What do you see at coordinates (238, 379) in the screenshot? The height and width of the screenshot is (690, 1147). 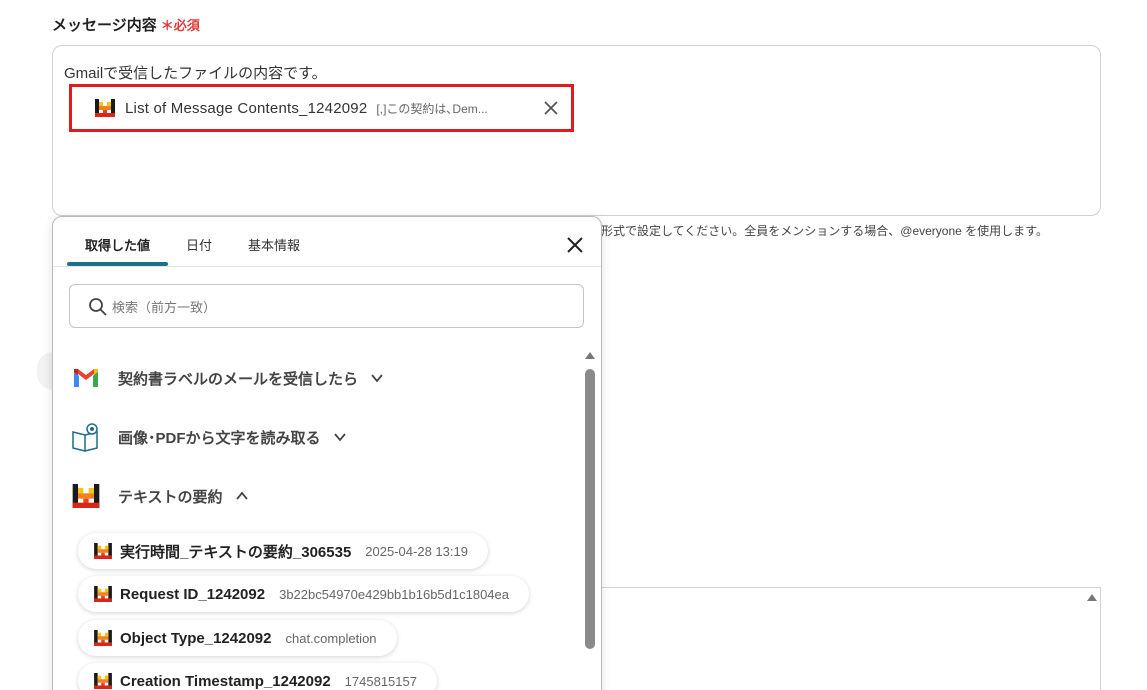 I see `group-label: 契約書ラベルのメールを受信したら` at bounding box center [238, 379].